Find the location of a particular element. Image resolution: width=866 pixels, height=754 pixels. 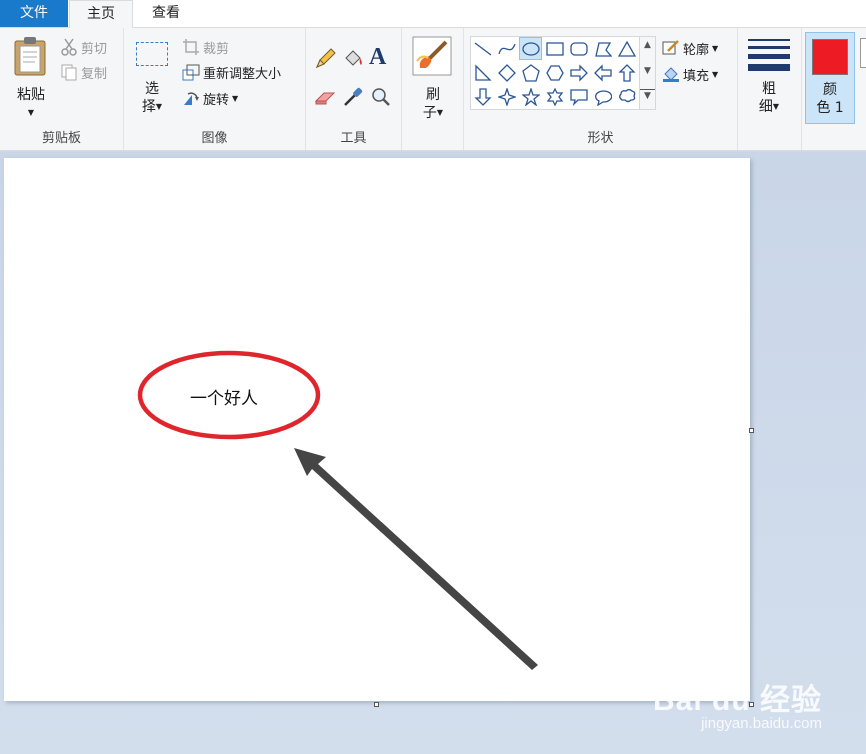

paste-label: 粘贴 is located at coordinates (31, 95).